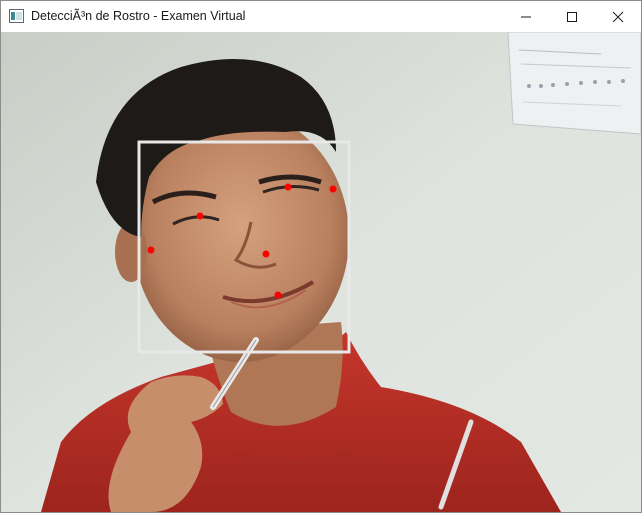 This screenshot has width=642, height=513. I want to click on close-icon, so click(618, 16).